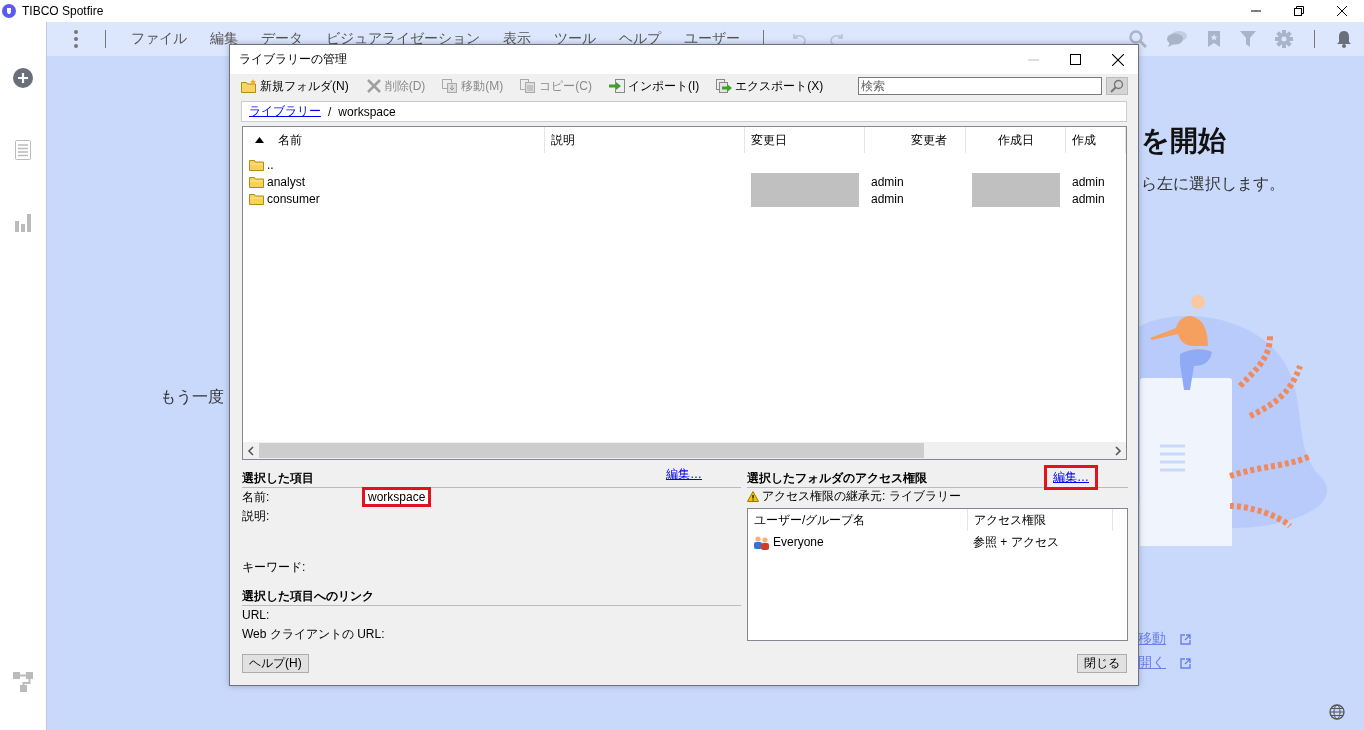 Image resolution: width=1364 pixels, height=730 pixels. What do you see at coordinates (528, 86) in the screenshot?
I see `copy-icon` at bounding box center [528, 86].